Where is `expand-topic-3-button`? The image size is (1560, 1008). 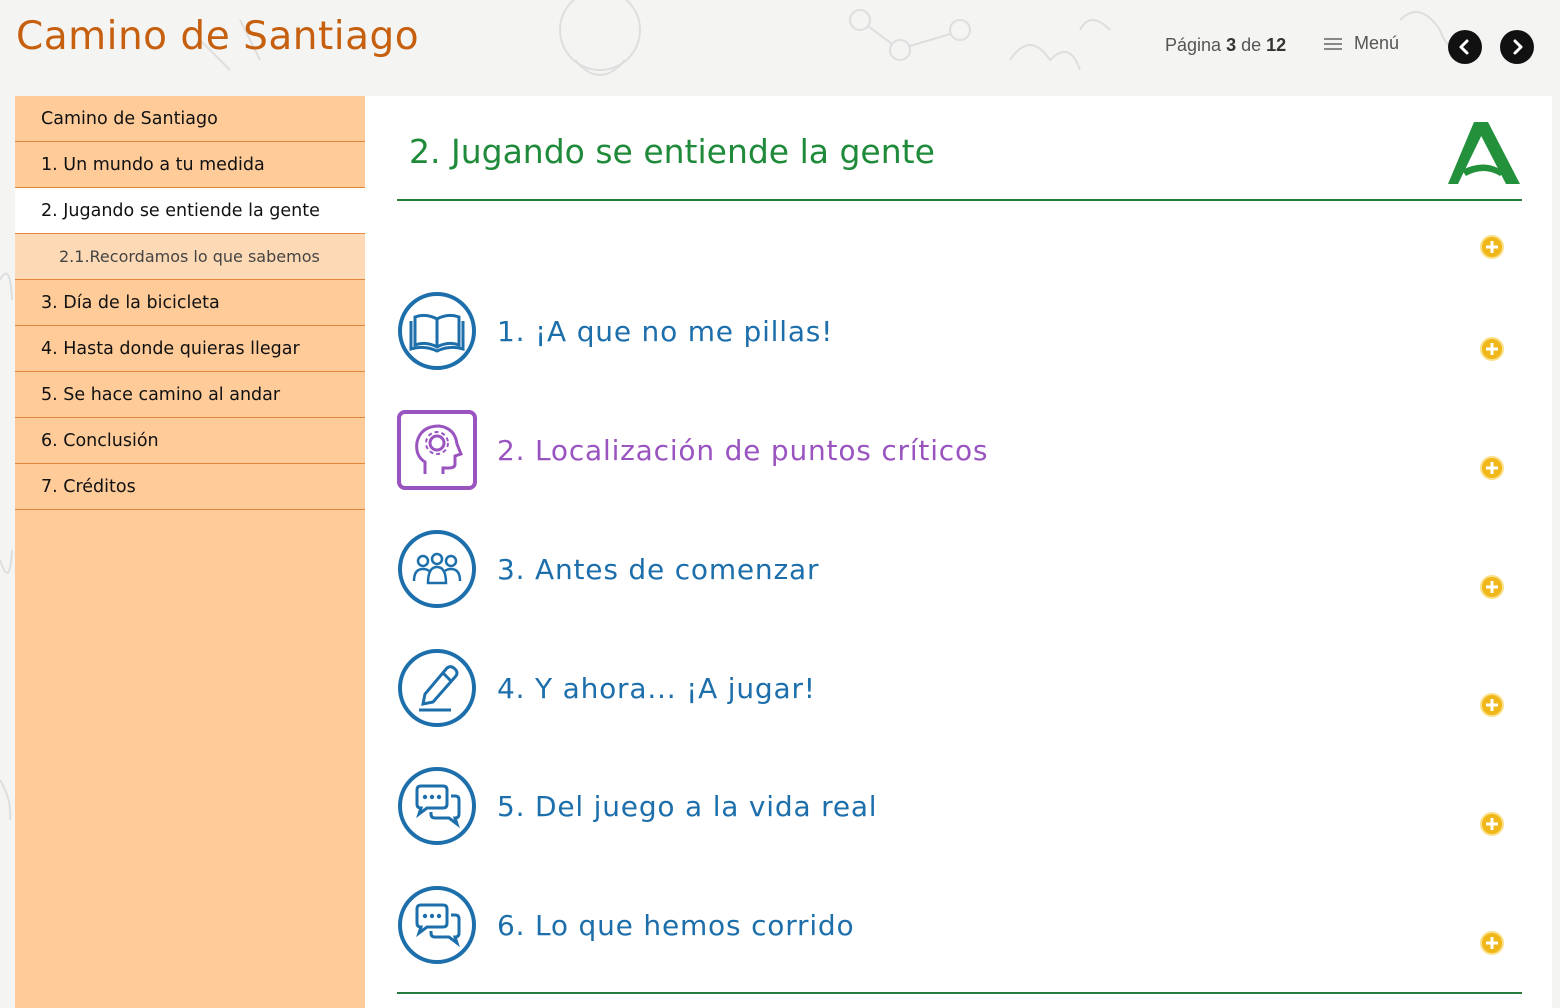 expand-topic-3-button is located at coordinates (1492, 587).